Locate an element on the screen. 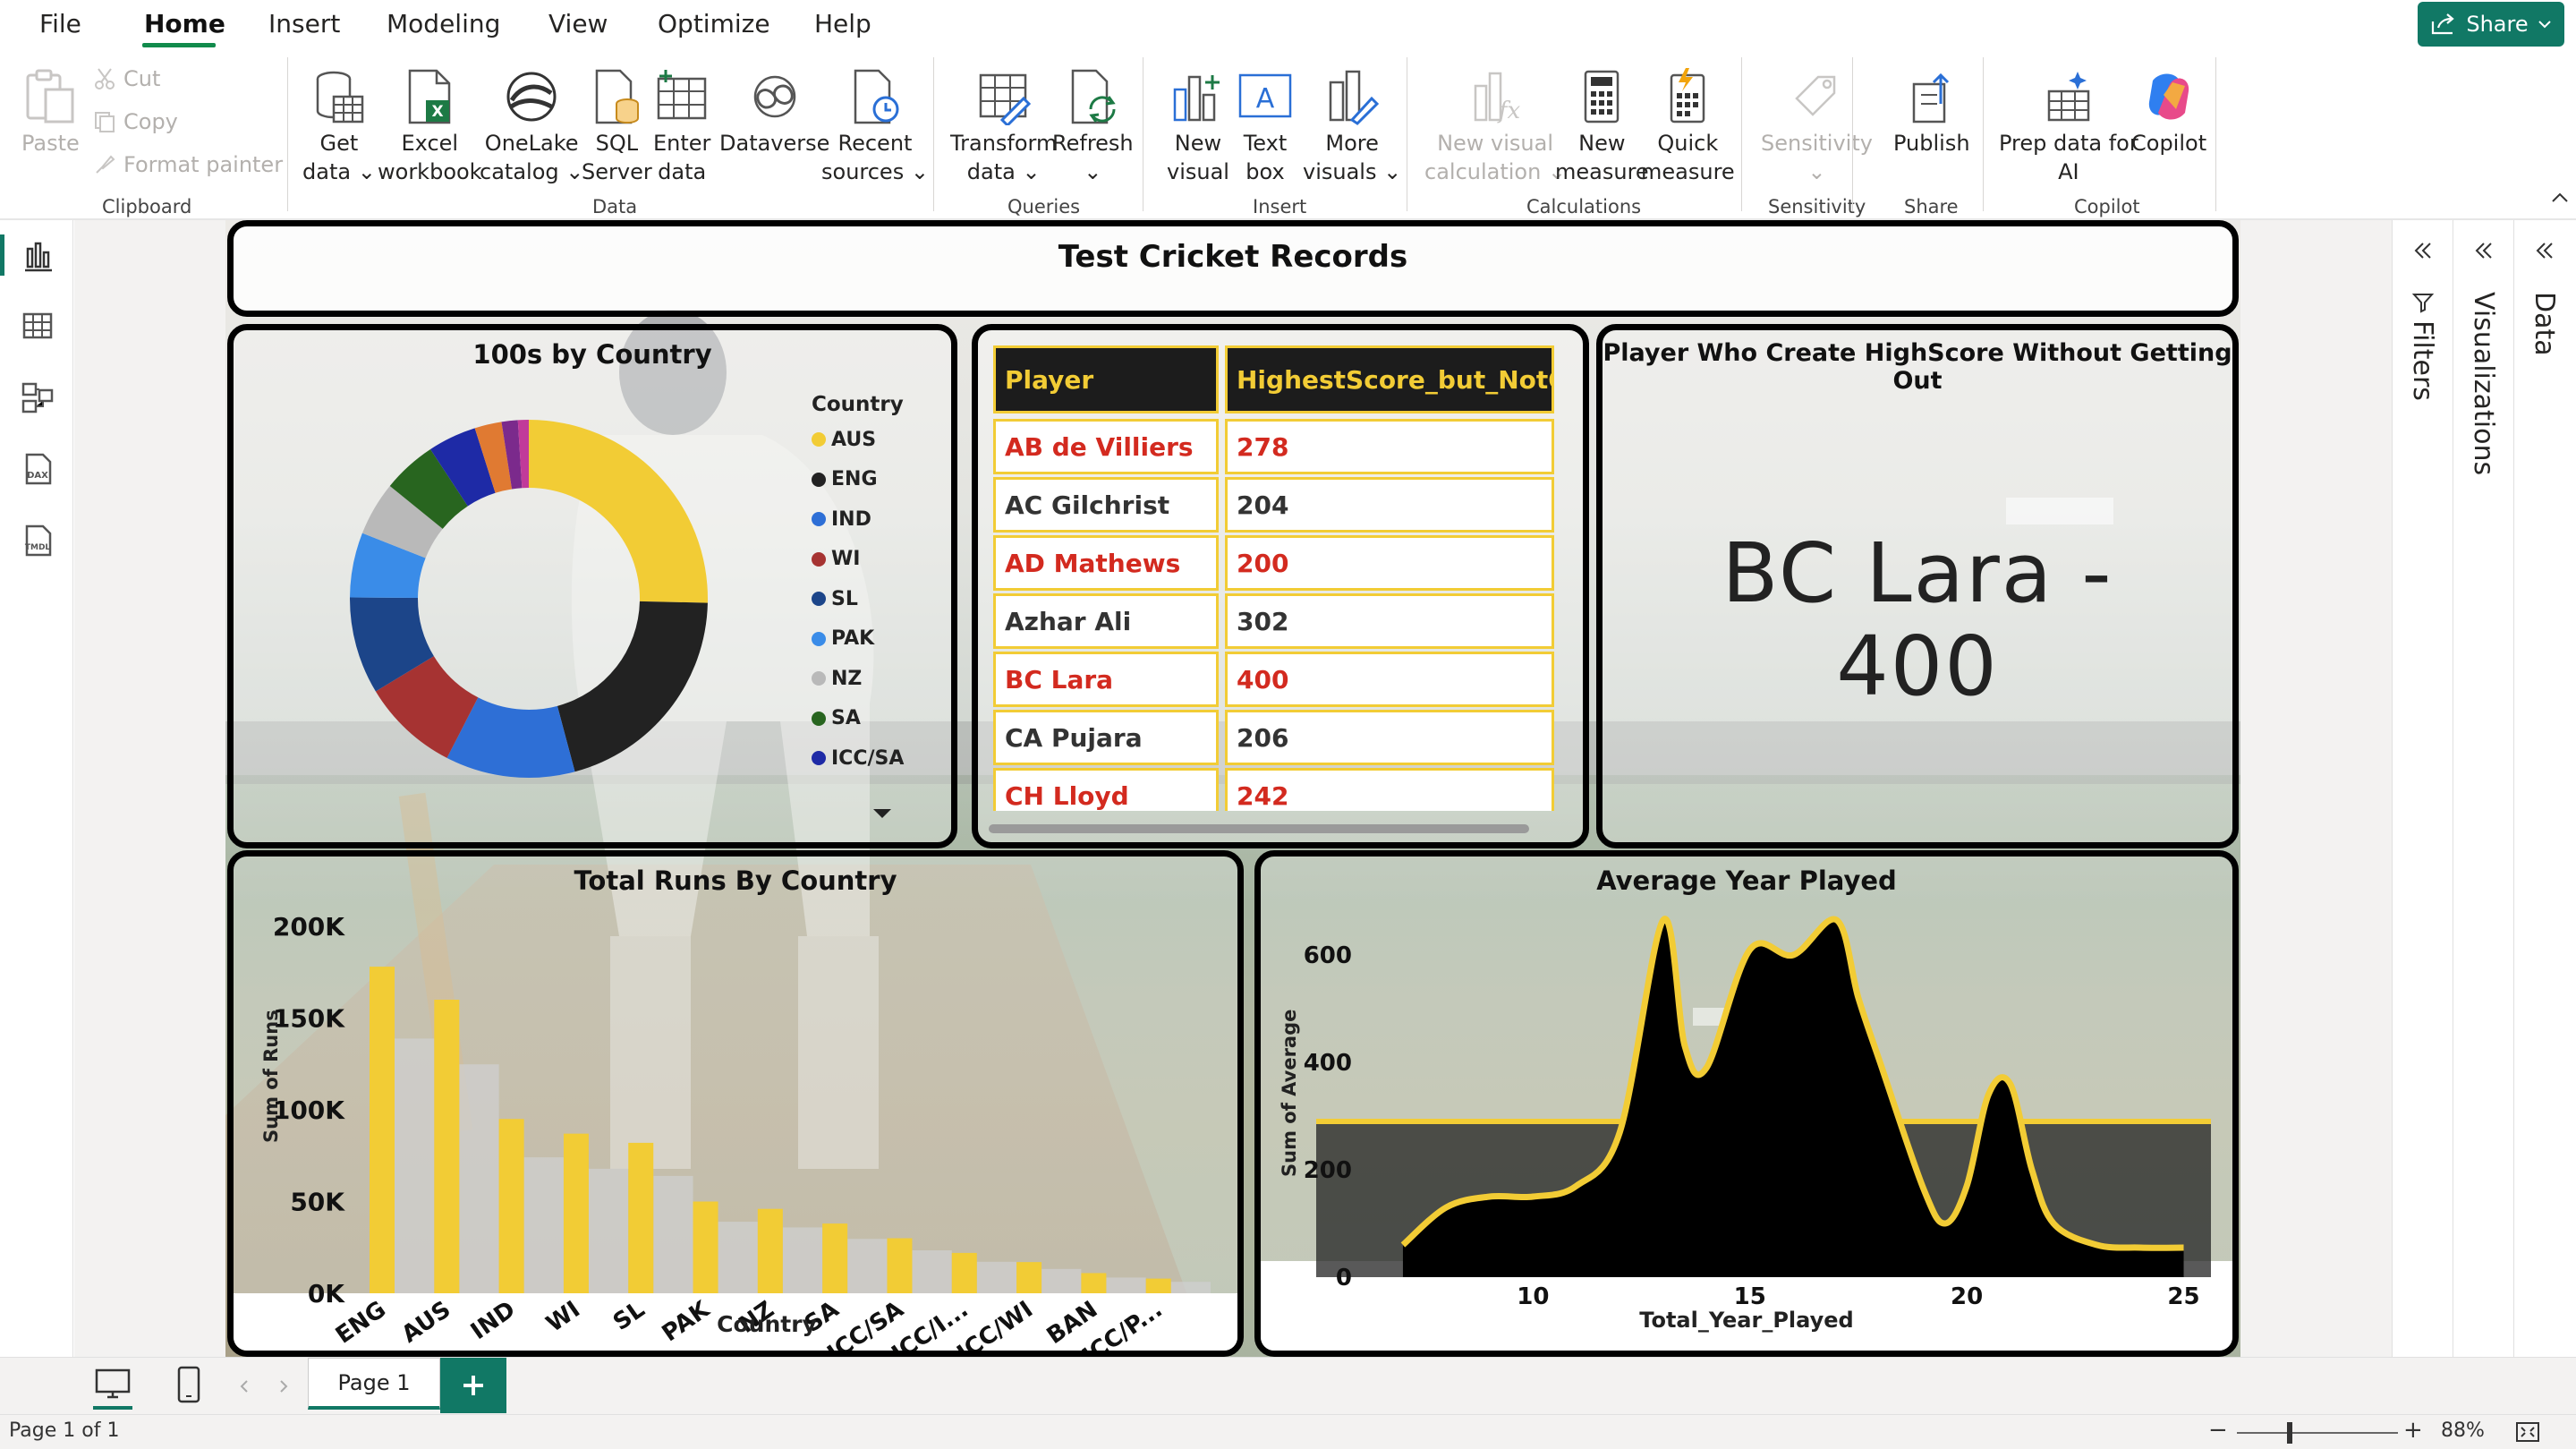 This screenshot has width=2576, height=1449. menu-insert: Insert is located at coordinates (304, 23).